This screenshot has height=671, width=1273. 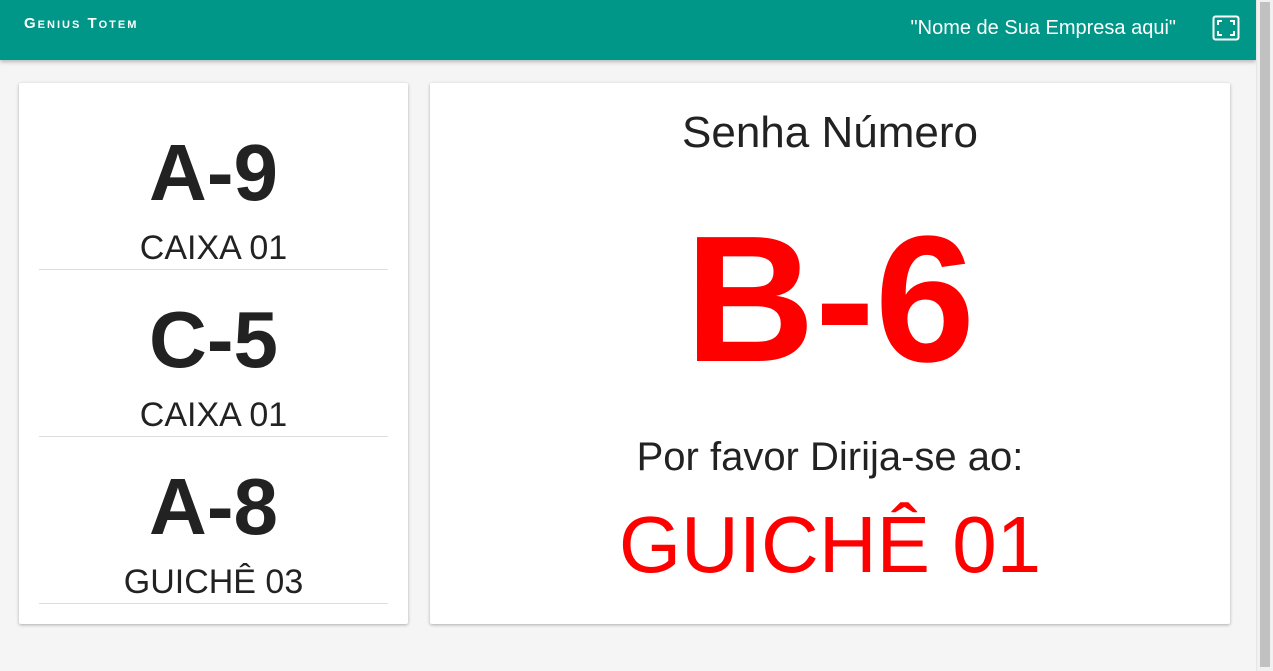 I want to click on scrollbar-thumb, so click(x=1265, y=334).